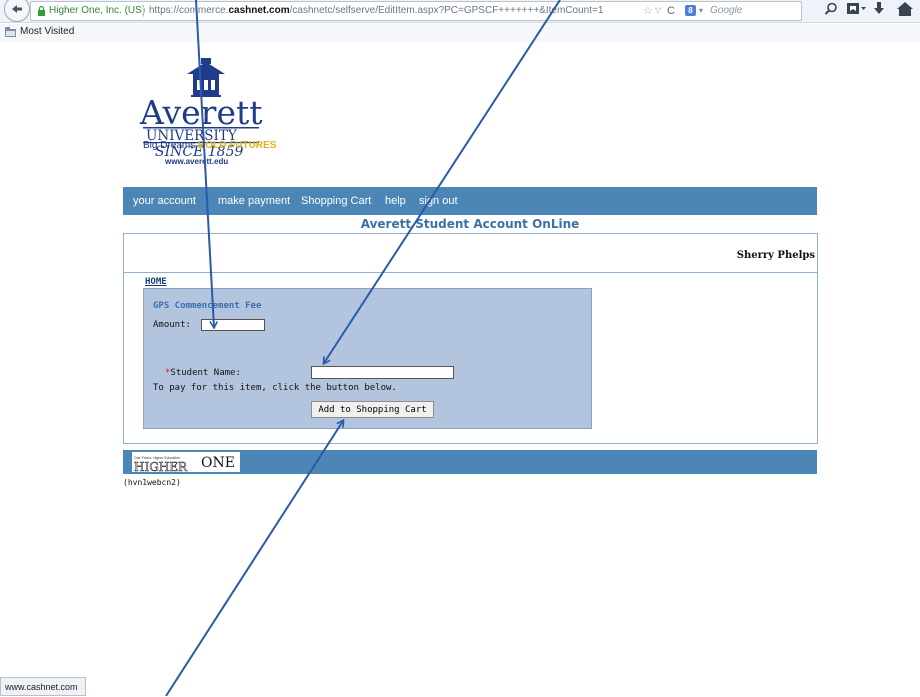  What do you see at coordinates (152, 482) in the screenshot?
I see `server-id: (hvn1webcn2)` at bounding box center [152, 482].